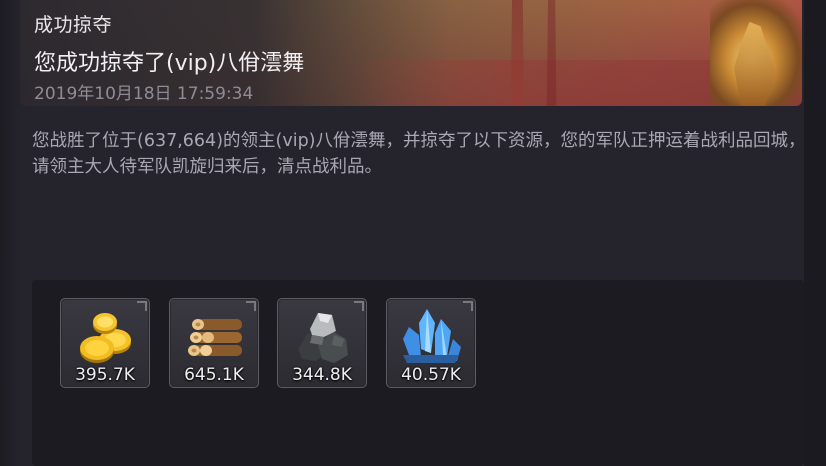  I want to click on reward-item-crystal: 40.57K, so click(431, 343).